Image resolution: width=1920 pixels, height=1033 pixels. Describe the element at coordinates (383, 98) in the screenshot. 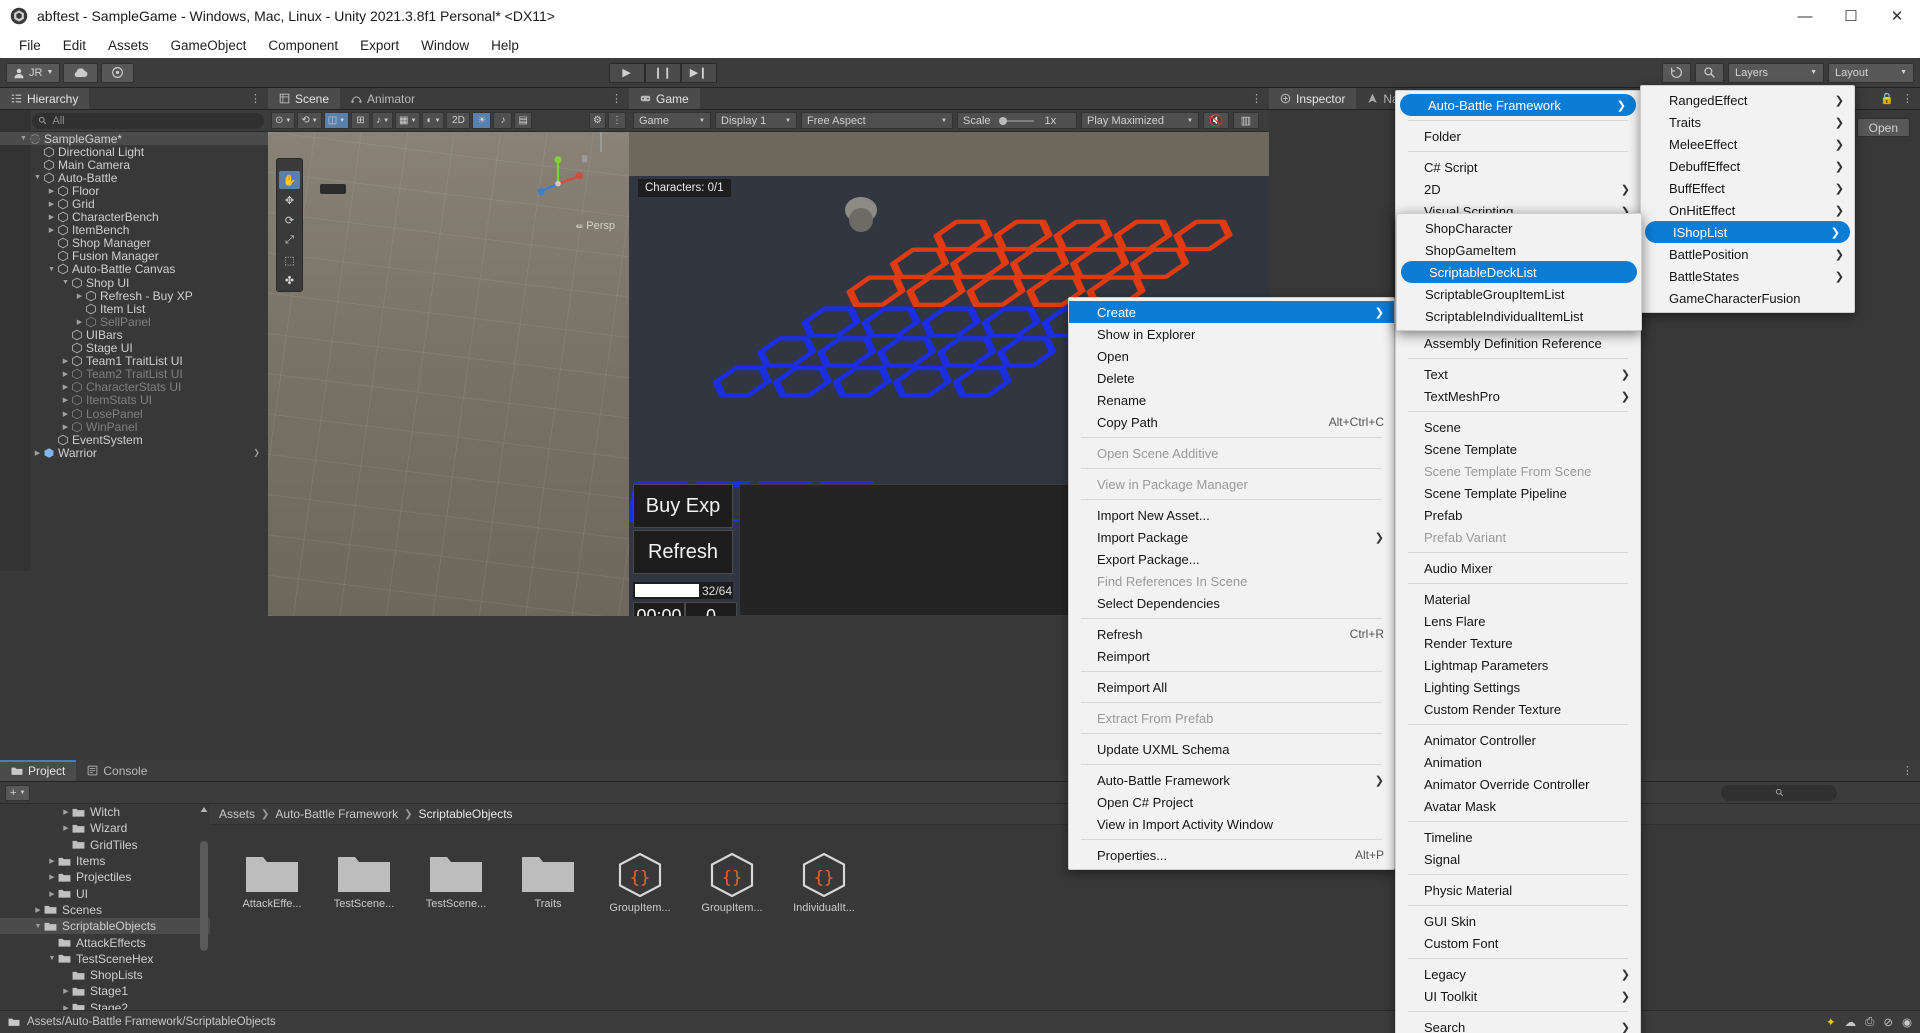

I see `tab-animator: Animator` at that location.